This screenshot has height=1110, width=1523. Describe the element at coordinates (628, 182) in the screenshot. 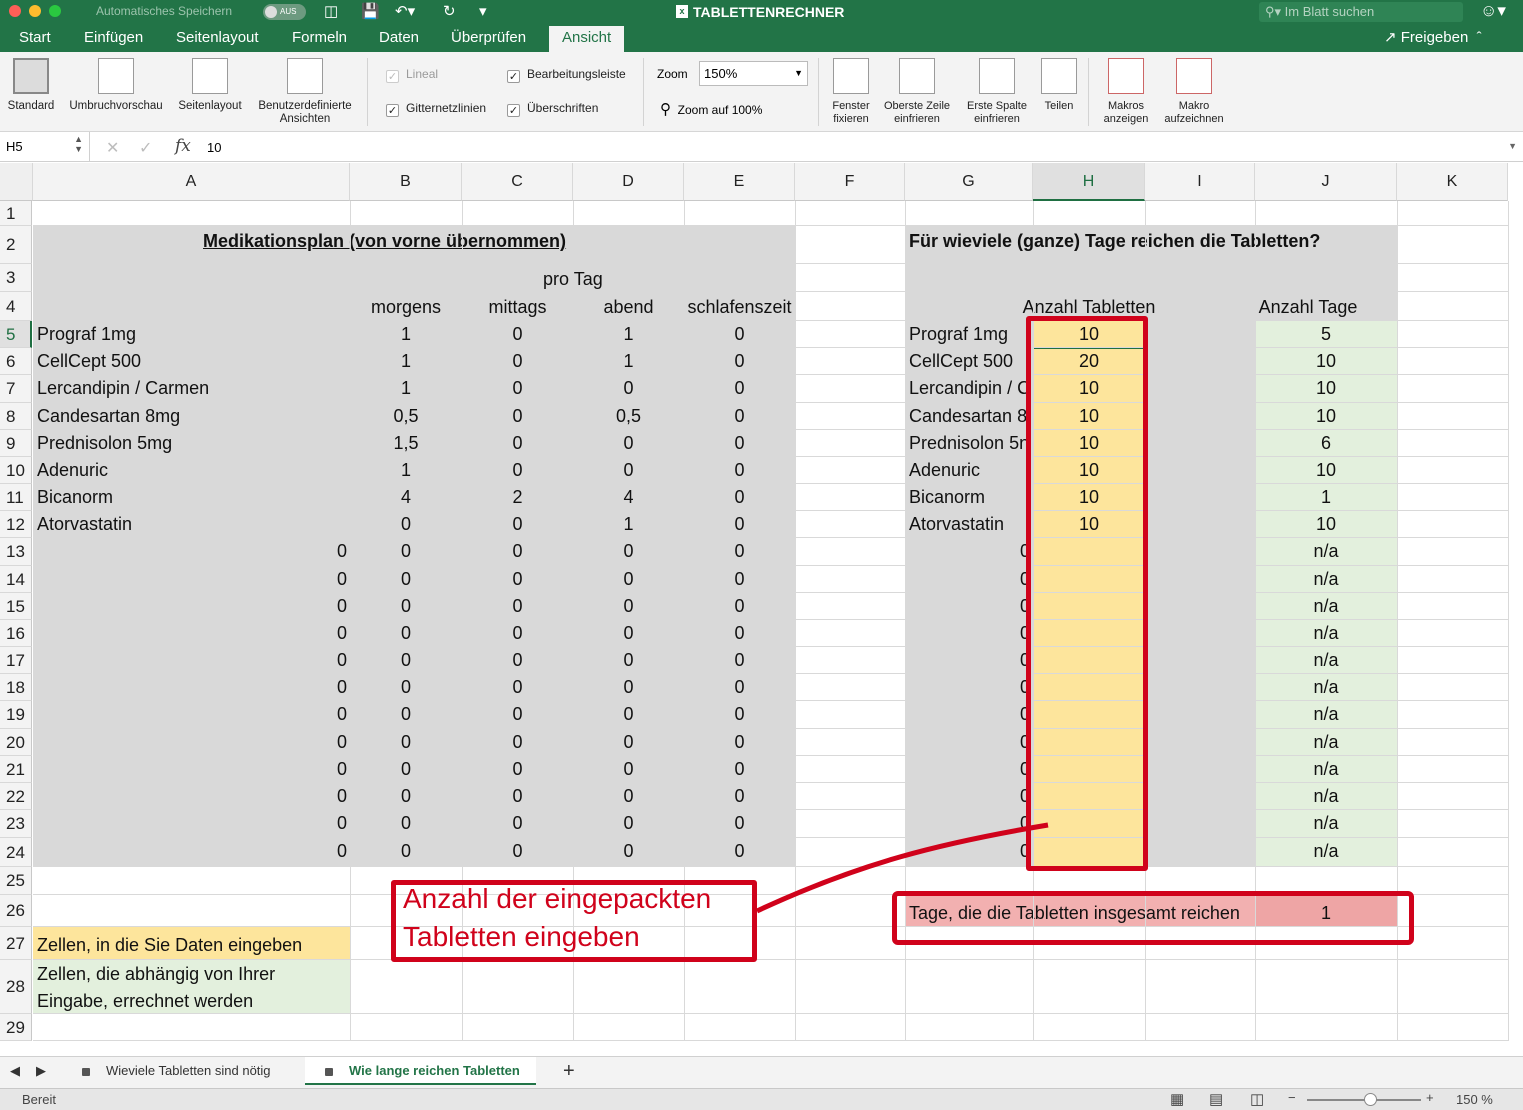

I see `column-header-d: D` at that location.